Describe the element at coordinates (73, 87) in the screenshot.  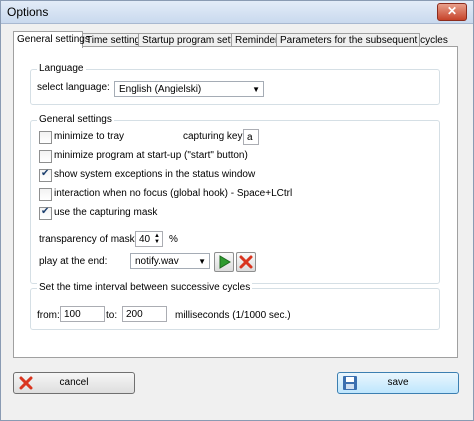
I see `select-language-label: select language:` at that location.